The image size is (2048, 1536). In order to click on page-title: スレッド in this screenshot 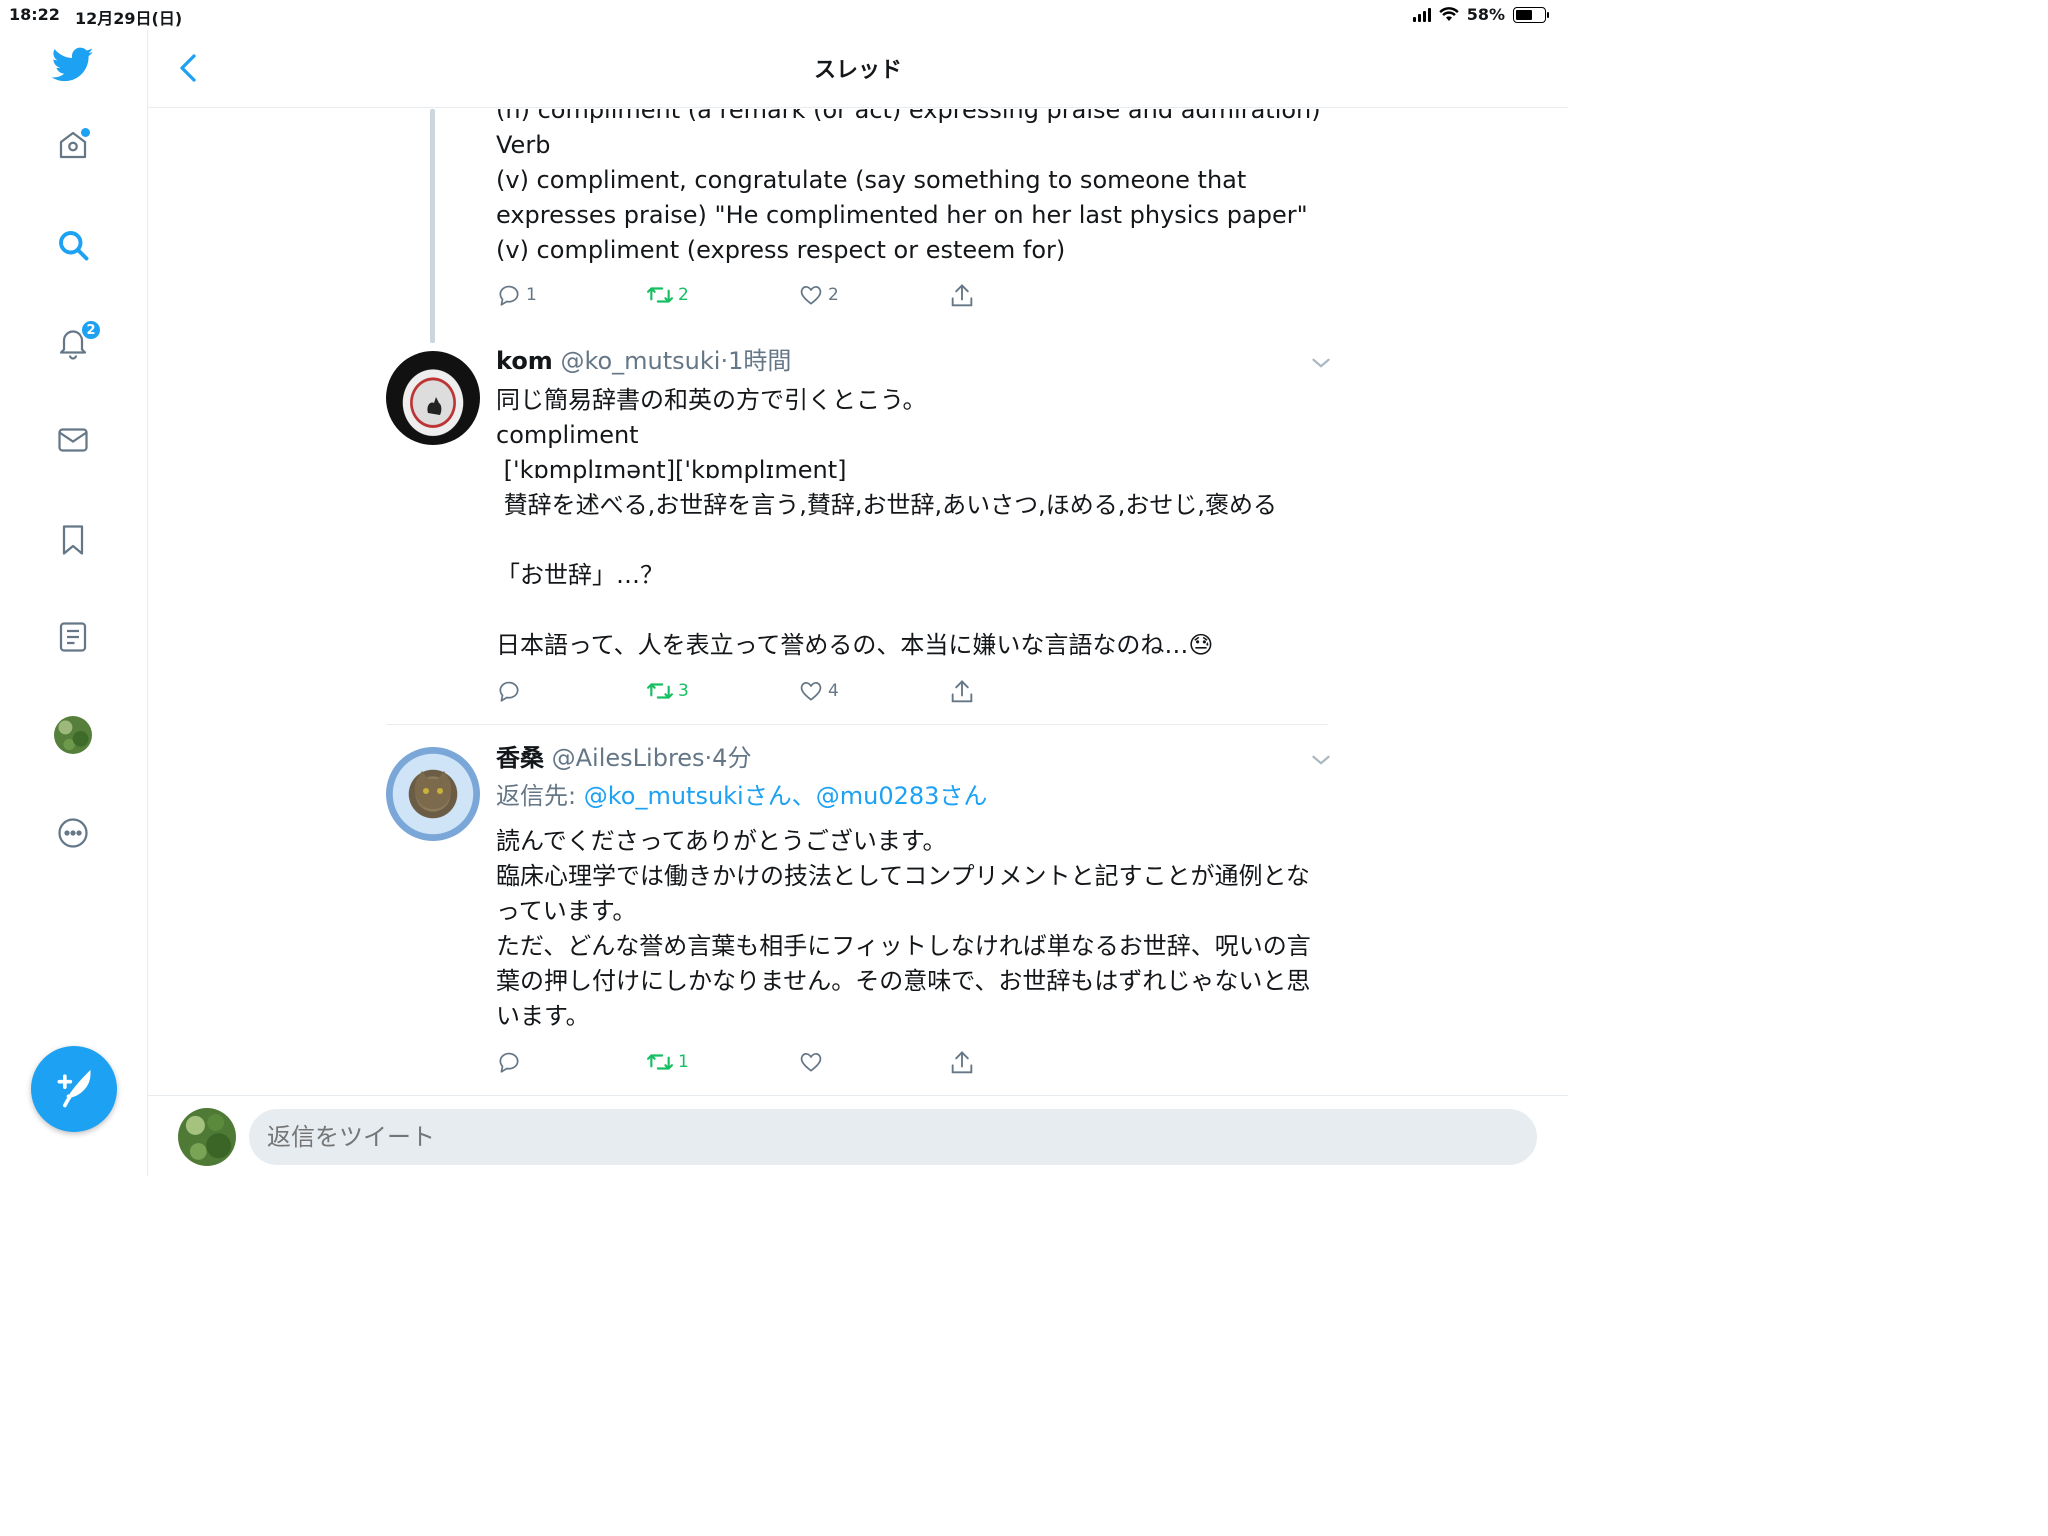, I will do `click(857, 70)`.